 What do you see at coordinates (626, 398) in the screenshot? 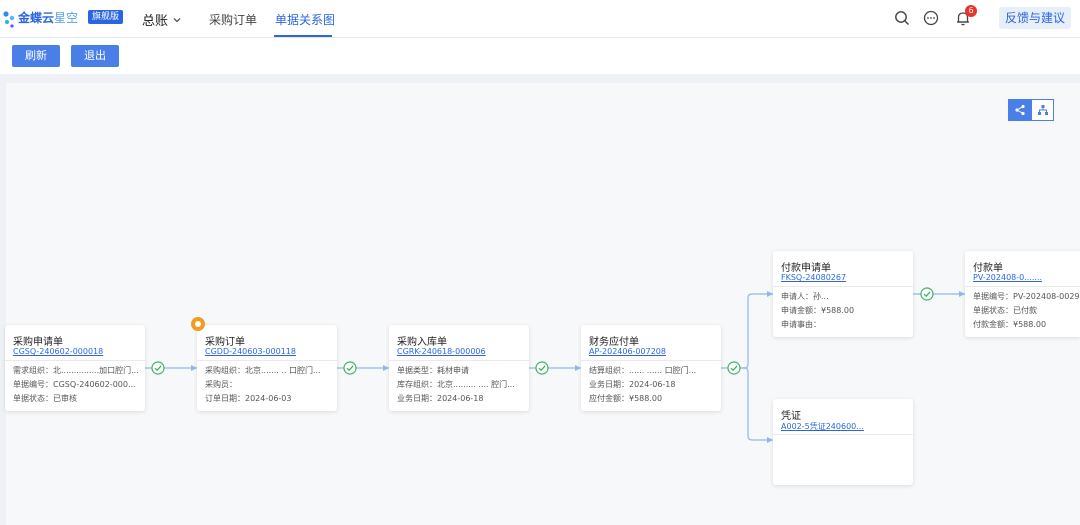
I see `node-field: 应付金额：¥588.00` at bounding box center [626, 398].